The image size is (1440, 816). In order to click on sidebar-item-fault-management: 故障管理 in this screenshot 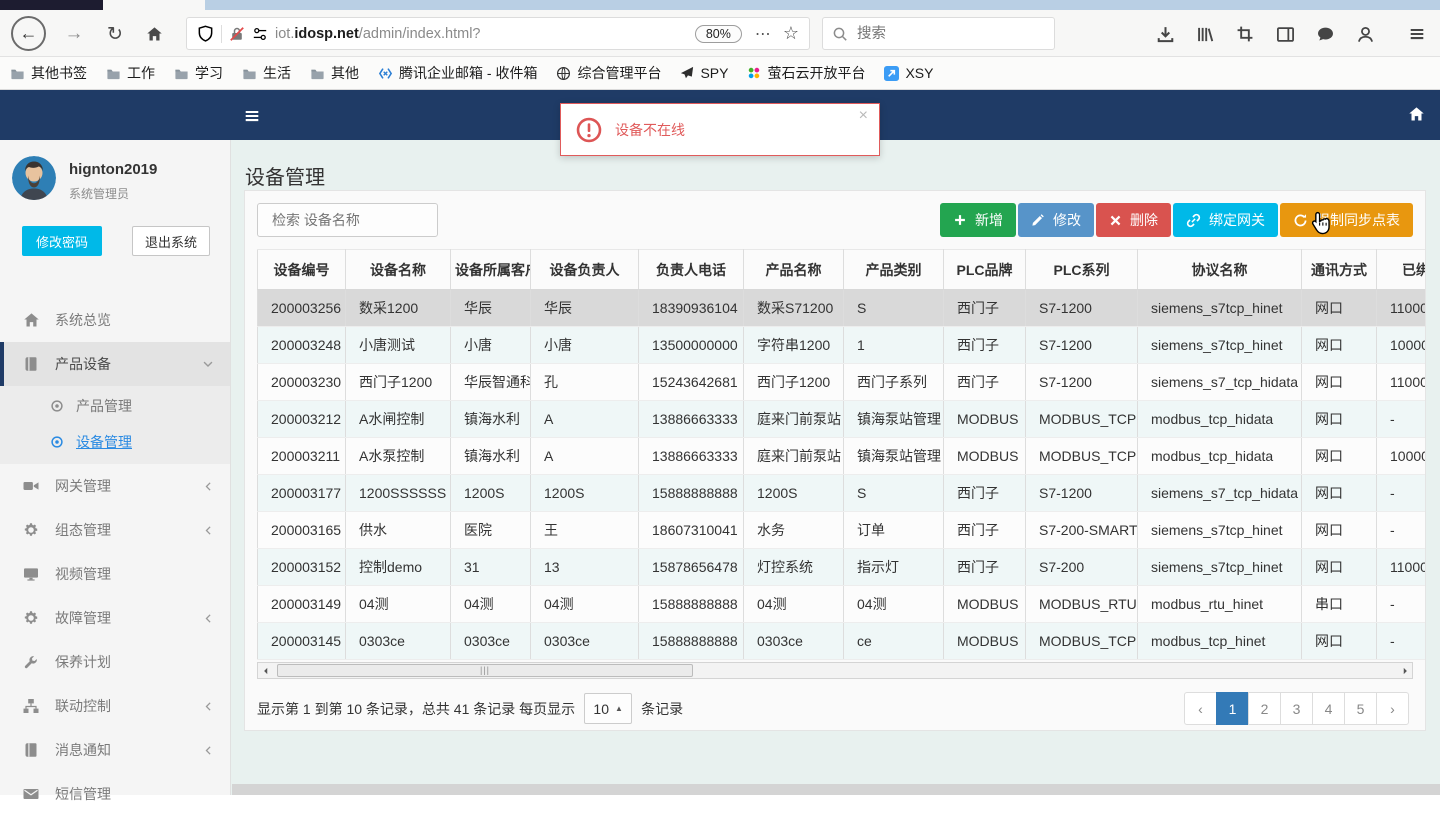, I will do `click(115, 618)`.